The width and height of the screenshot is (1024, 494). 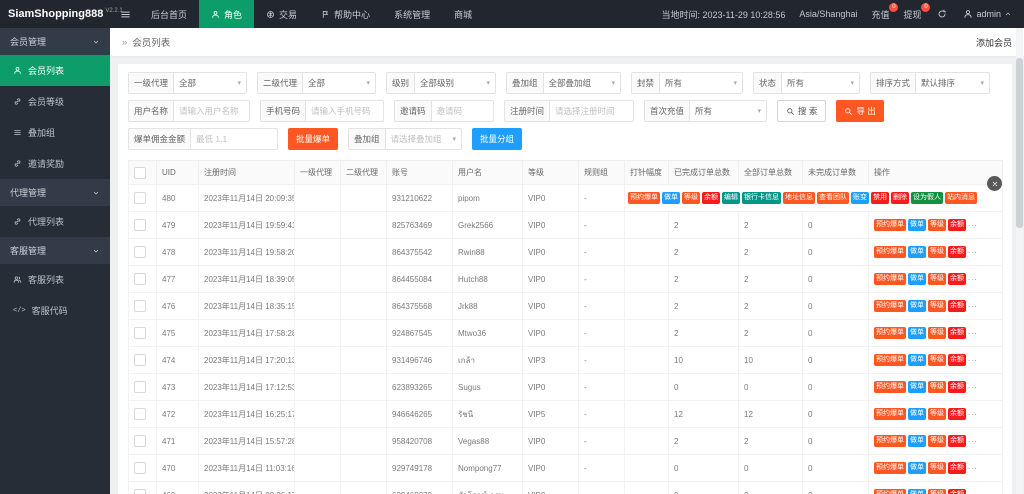 I want to click on sidebar-group-member-mgmt: 会员管理, so click(x=55, y=41).